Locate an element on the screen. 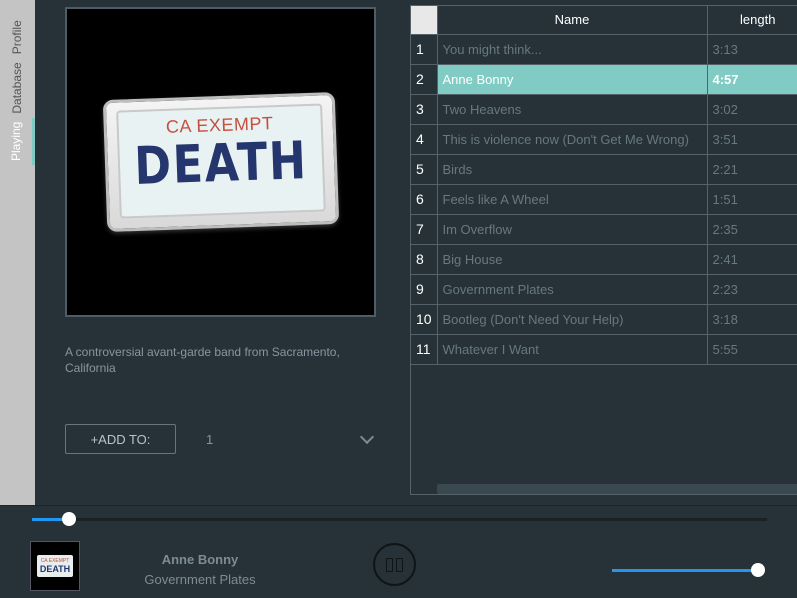 The width and height of the screenshot is (797, 598). track-length: 4:57 is located at coordinates (752, 79).